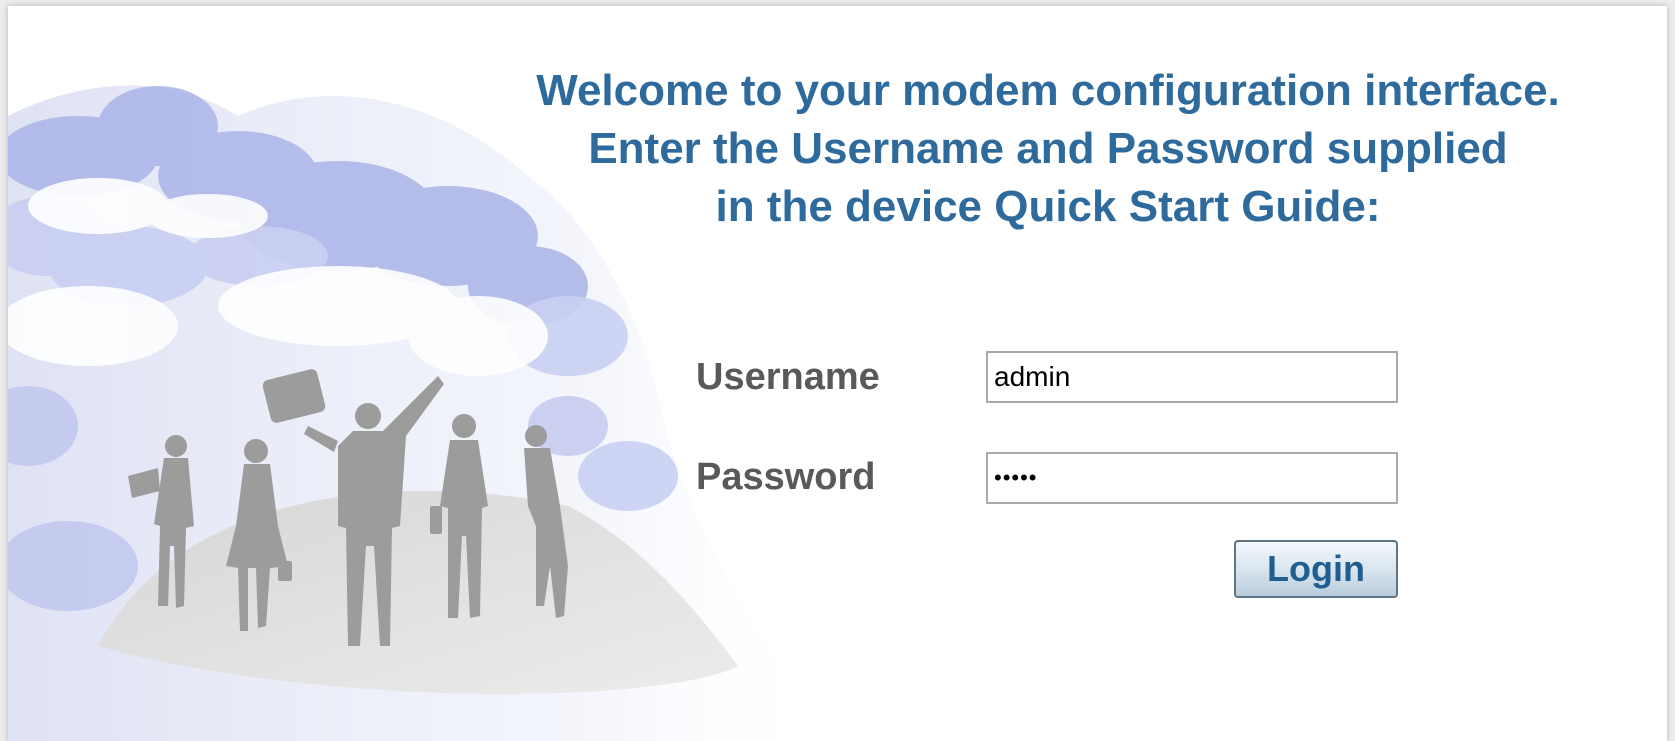  What do you see at coordinates (788, 377) in the screenshot?
I see `username-label: Username` at bounding box center [788, 377].